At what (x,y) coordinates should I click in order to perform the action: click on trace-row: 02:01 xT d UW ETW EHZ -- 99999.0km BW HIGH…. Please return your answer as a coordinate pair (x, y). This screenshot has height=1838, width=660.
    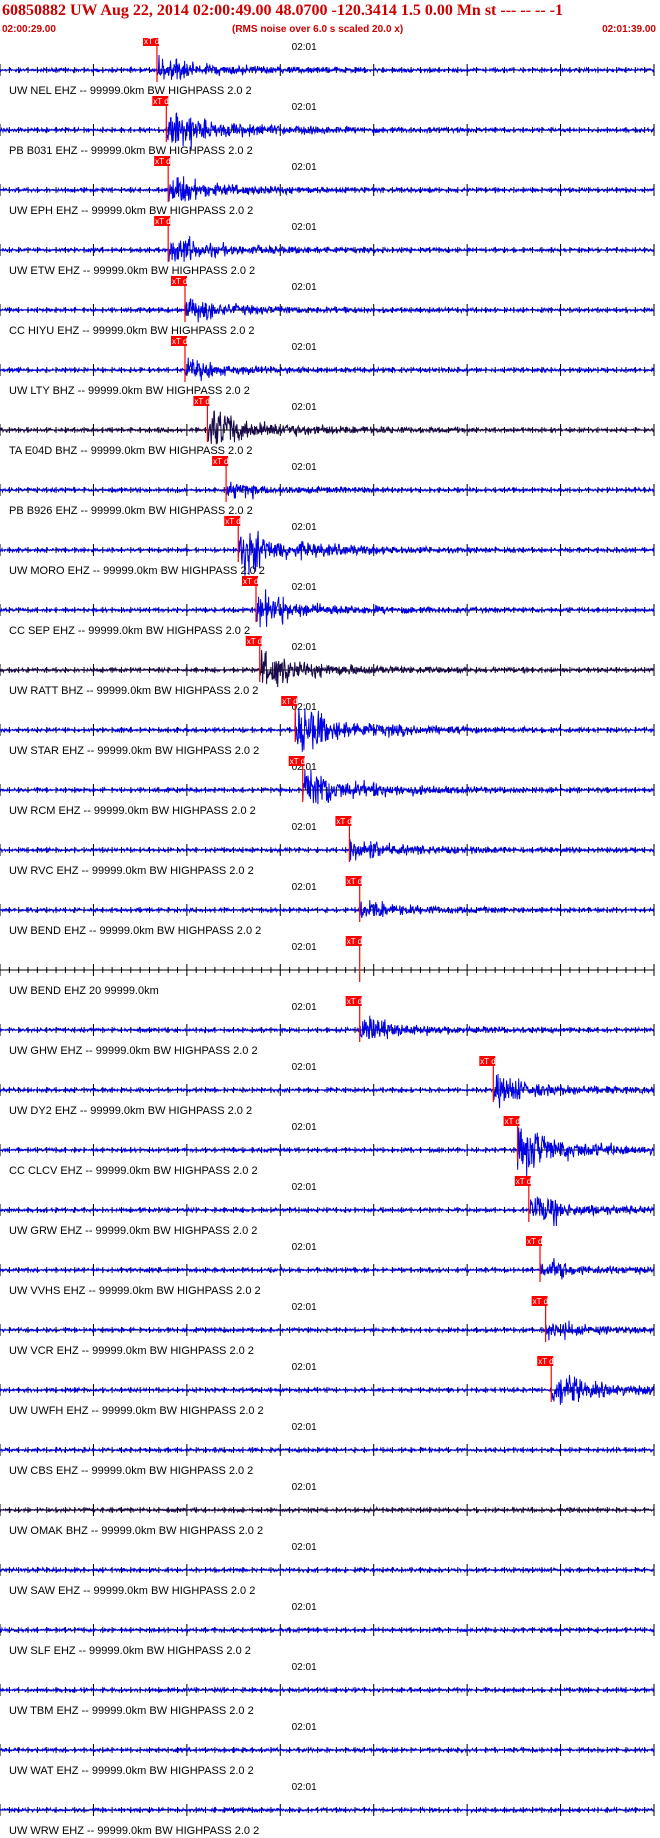
    Looking at the image, I should click on (327, 246).